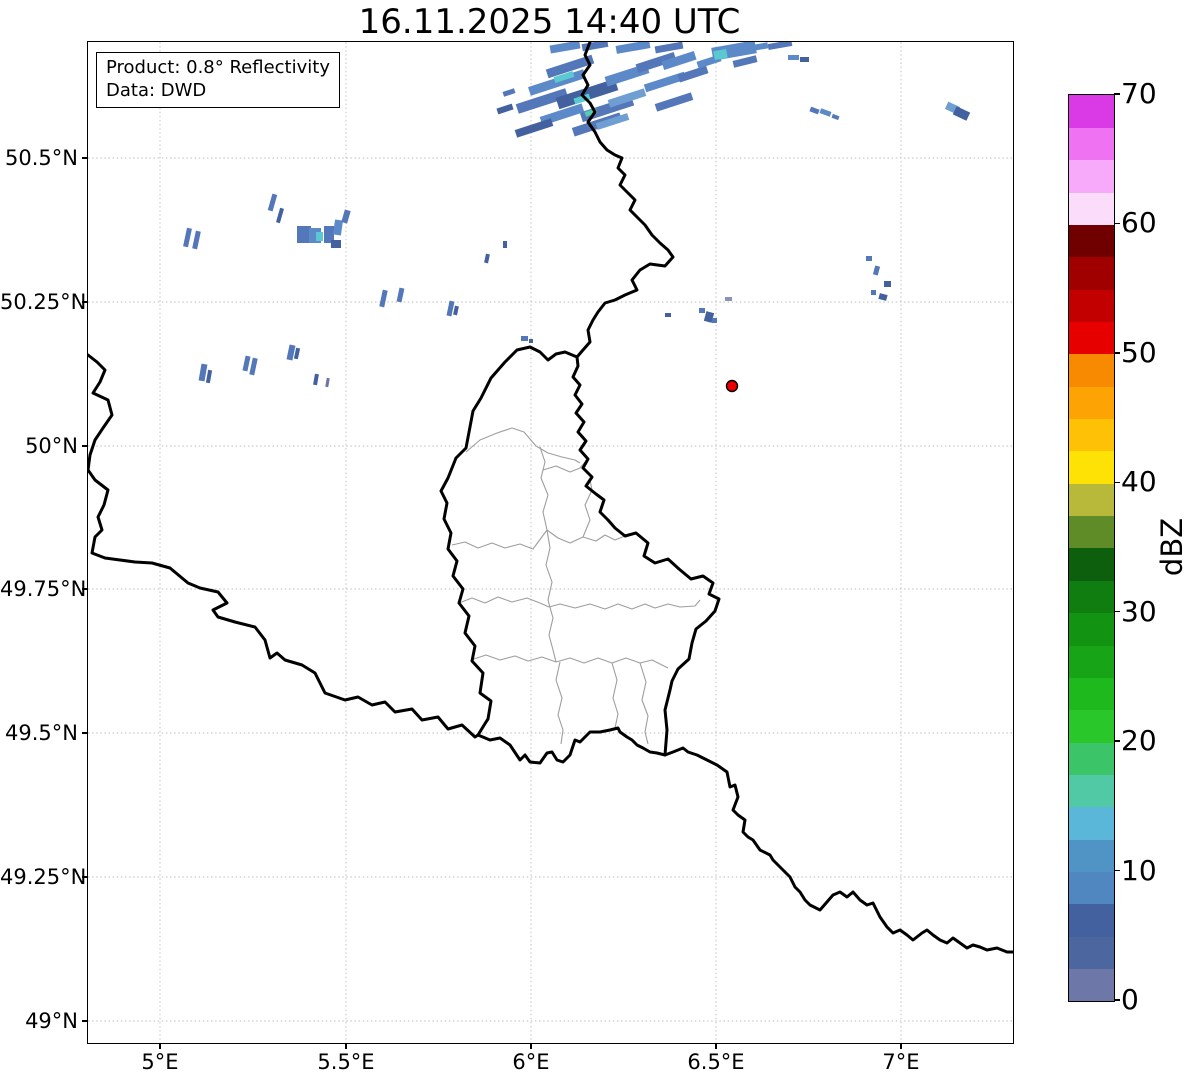 The width and height of the screenshot is (1202, 1081). What do you see at coordinates (41, 158) in the screenshot?
I see `y-tick-label: 50.5°N` at bounding box center [41, 158].